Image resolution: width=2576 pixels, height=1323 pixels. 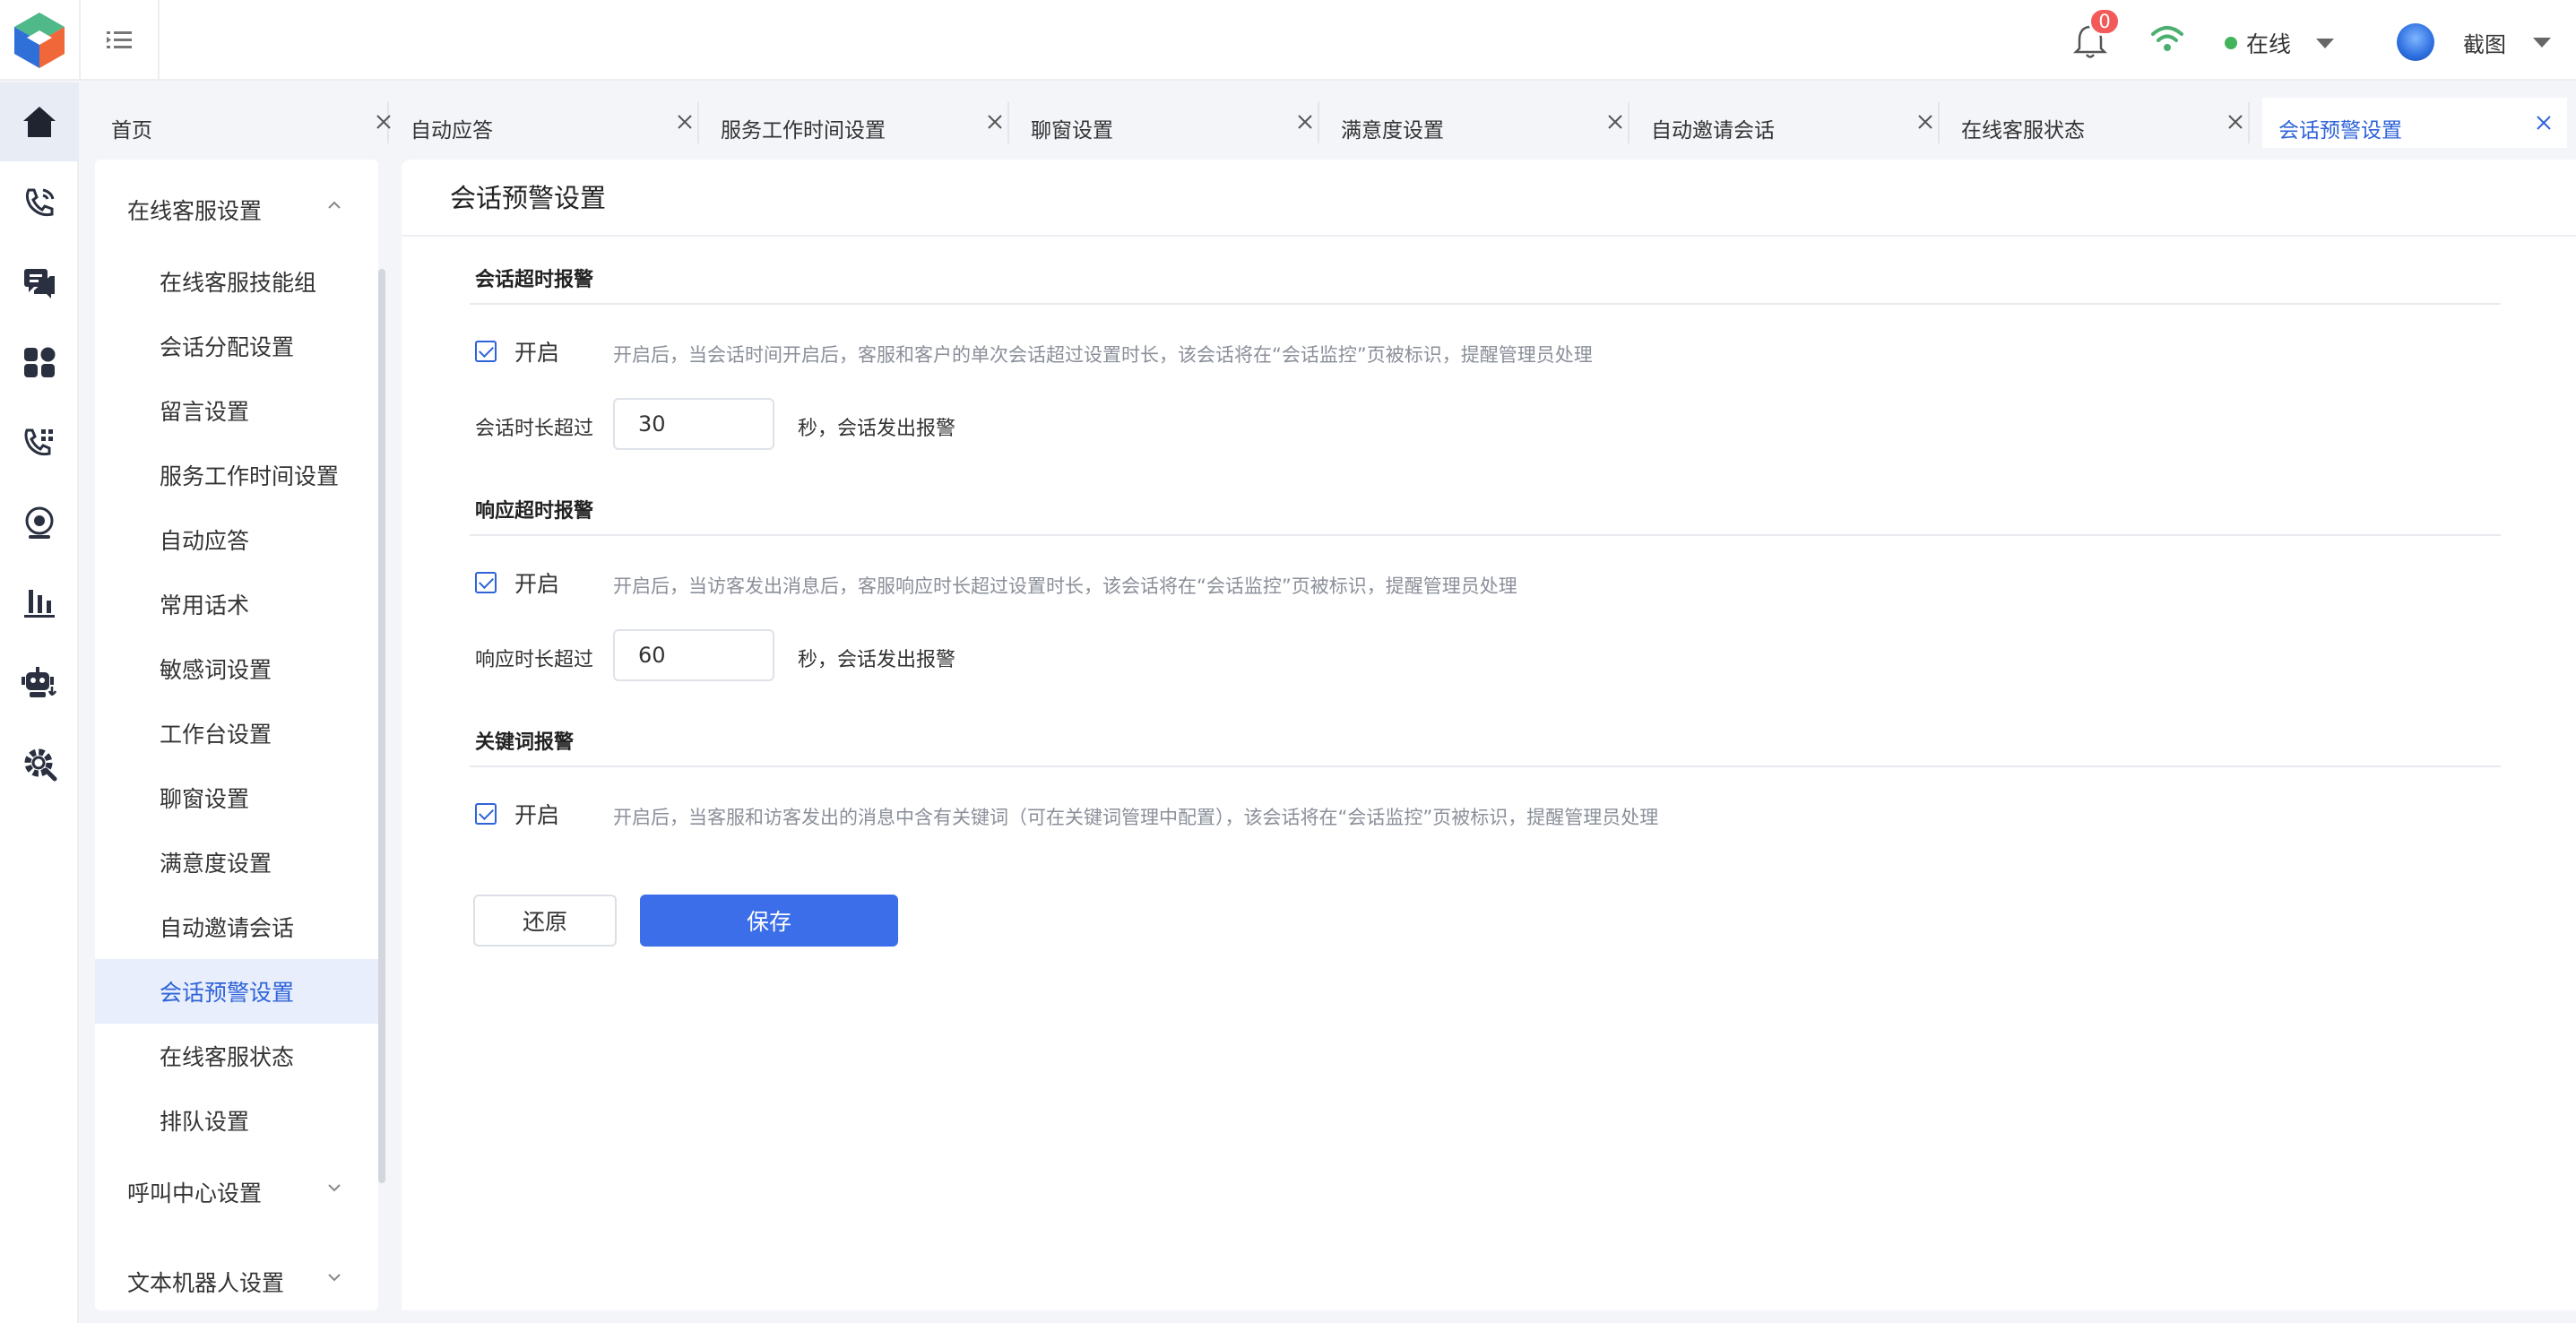 What do you see at coordinates (194, 210) in the screenshot?
I see `subnav-group-online-service: 在线客服设置` at bounding box center [194, 210].